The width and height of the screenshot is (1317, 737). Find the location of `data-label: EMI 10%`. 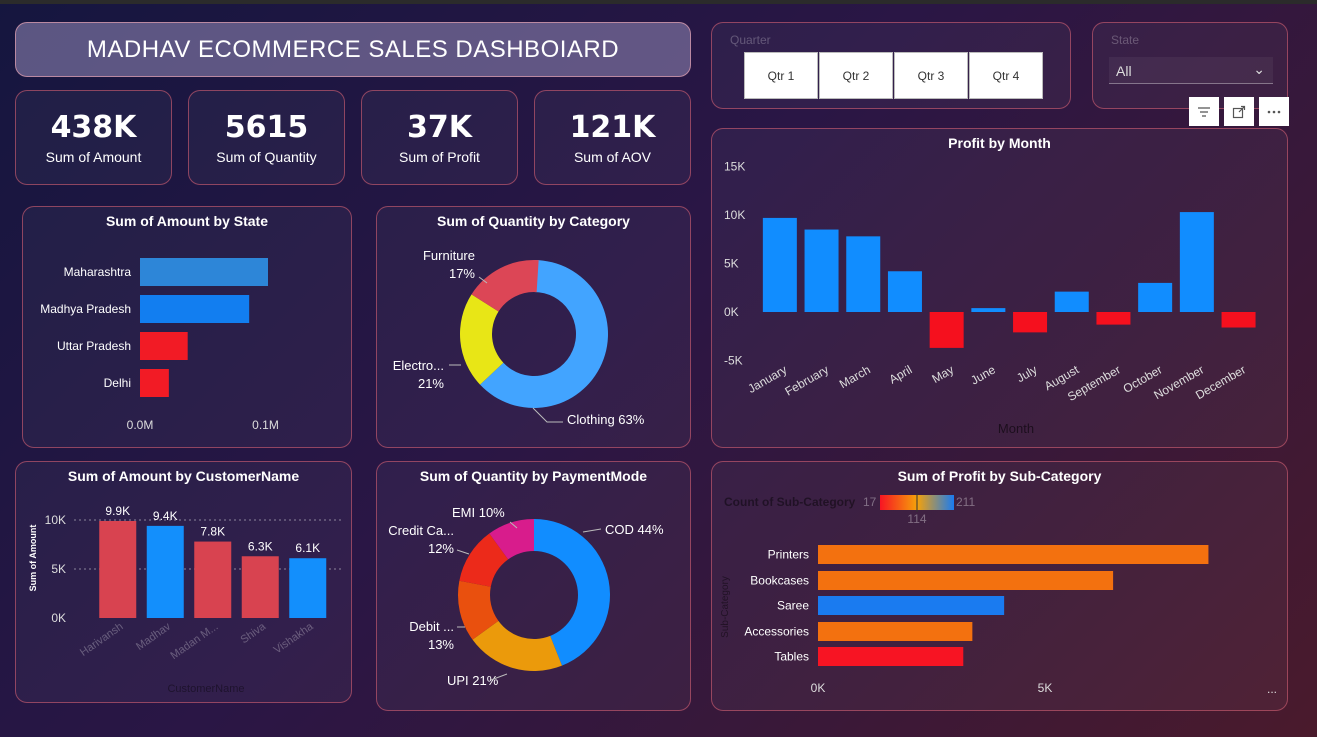

data-label: EMI 10% is located at coordinates (478, 512).